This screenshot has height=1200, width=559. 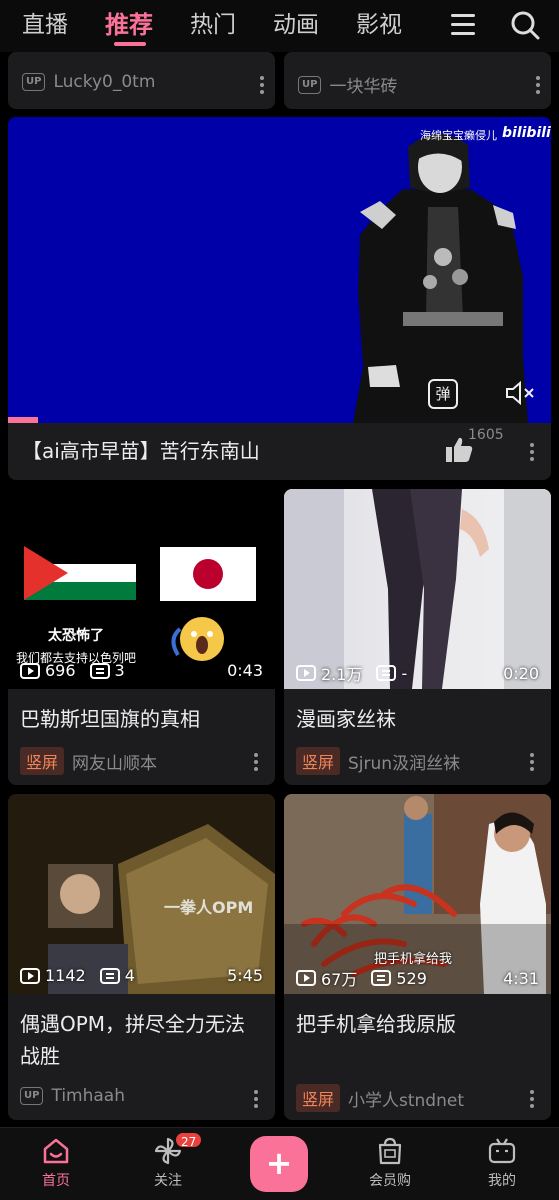 I want to click on thumbnail-caption: 一拳人OPM, so click(x=209, y=907).